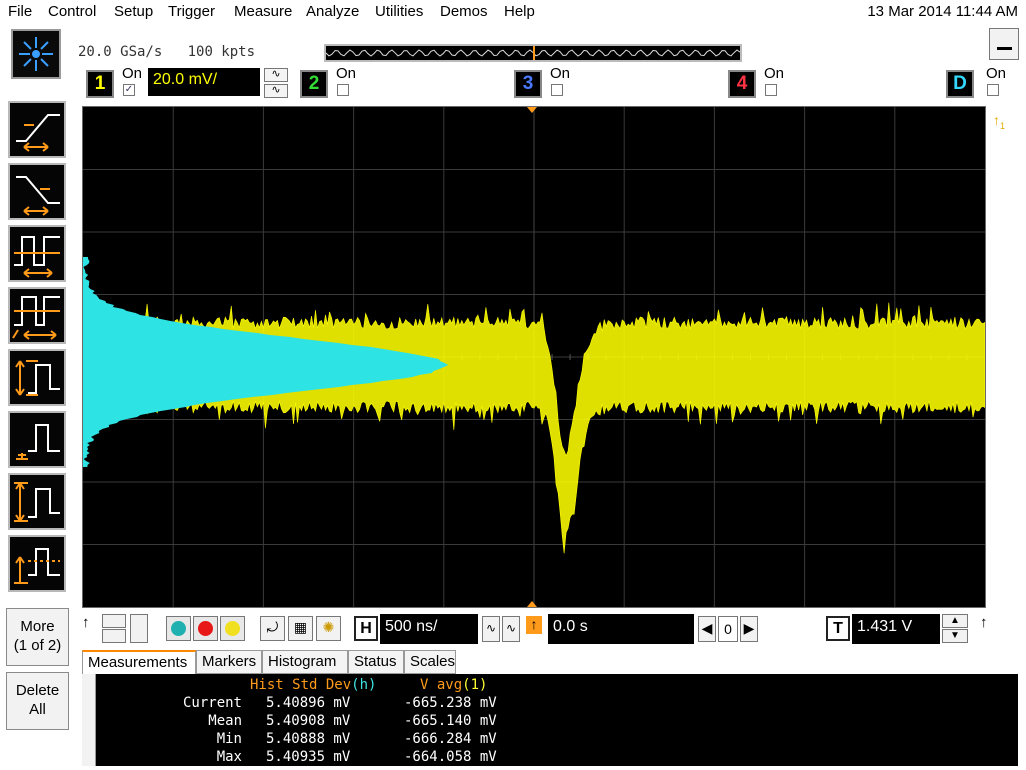 Image resolution: width=1026 pixels, height=770 pixels. I want to click on channel-bar: 1 On ✓ 20.0 mV/ ∿ ∿ 2 On 3 On 4 On D On, so click(548, 84).